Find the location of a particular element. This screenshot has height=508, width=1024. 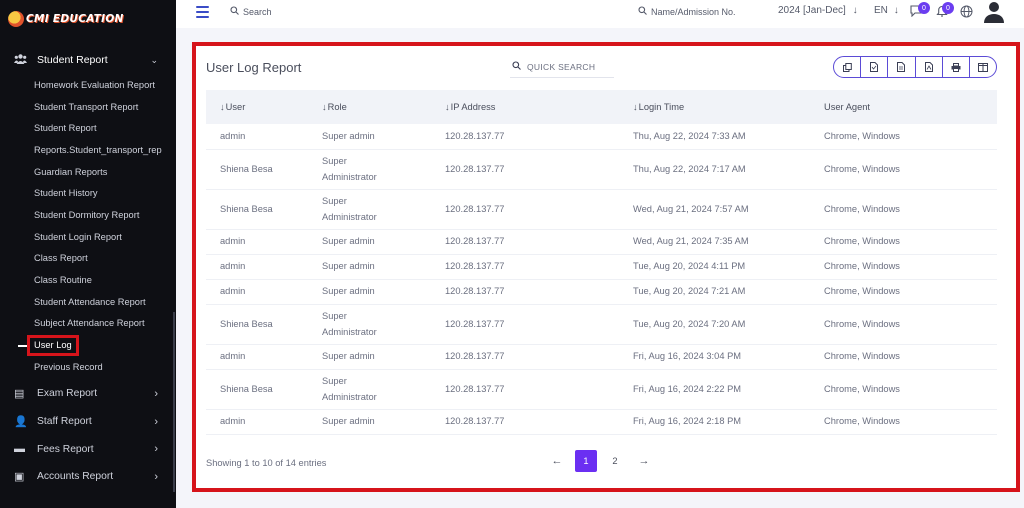

globe-button is located at coordinates (966, 13).